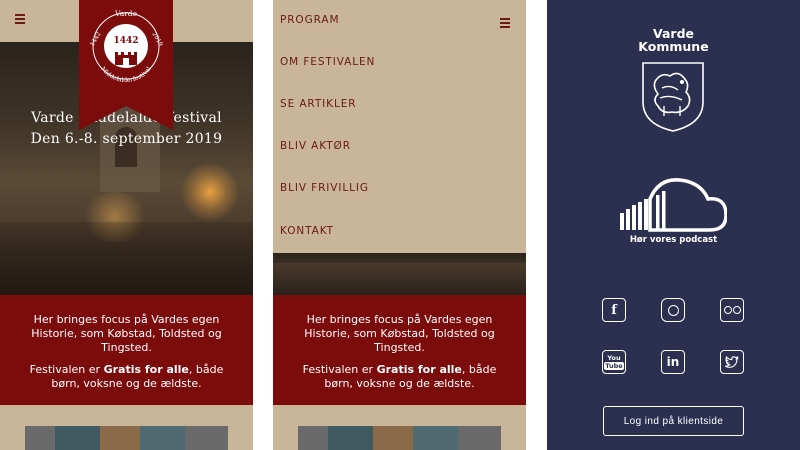 Image resolution: width=800 pixels, height=450 pixels. I want to click on twitter-icon, so click(732, 362).